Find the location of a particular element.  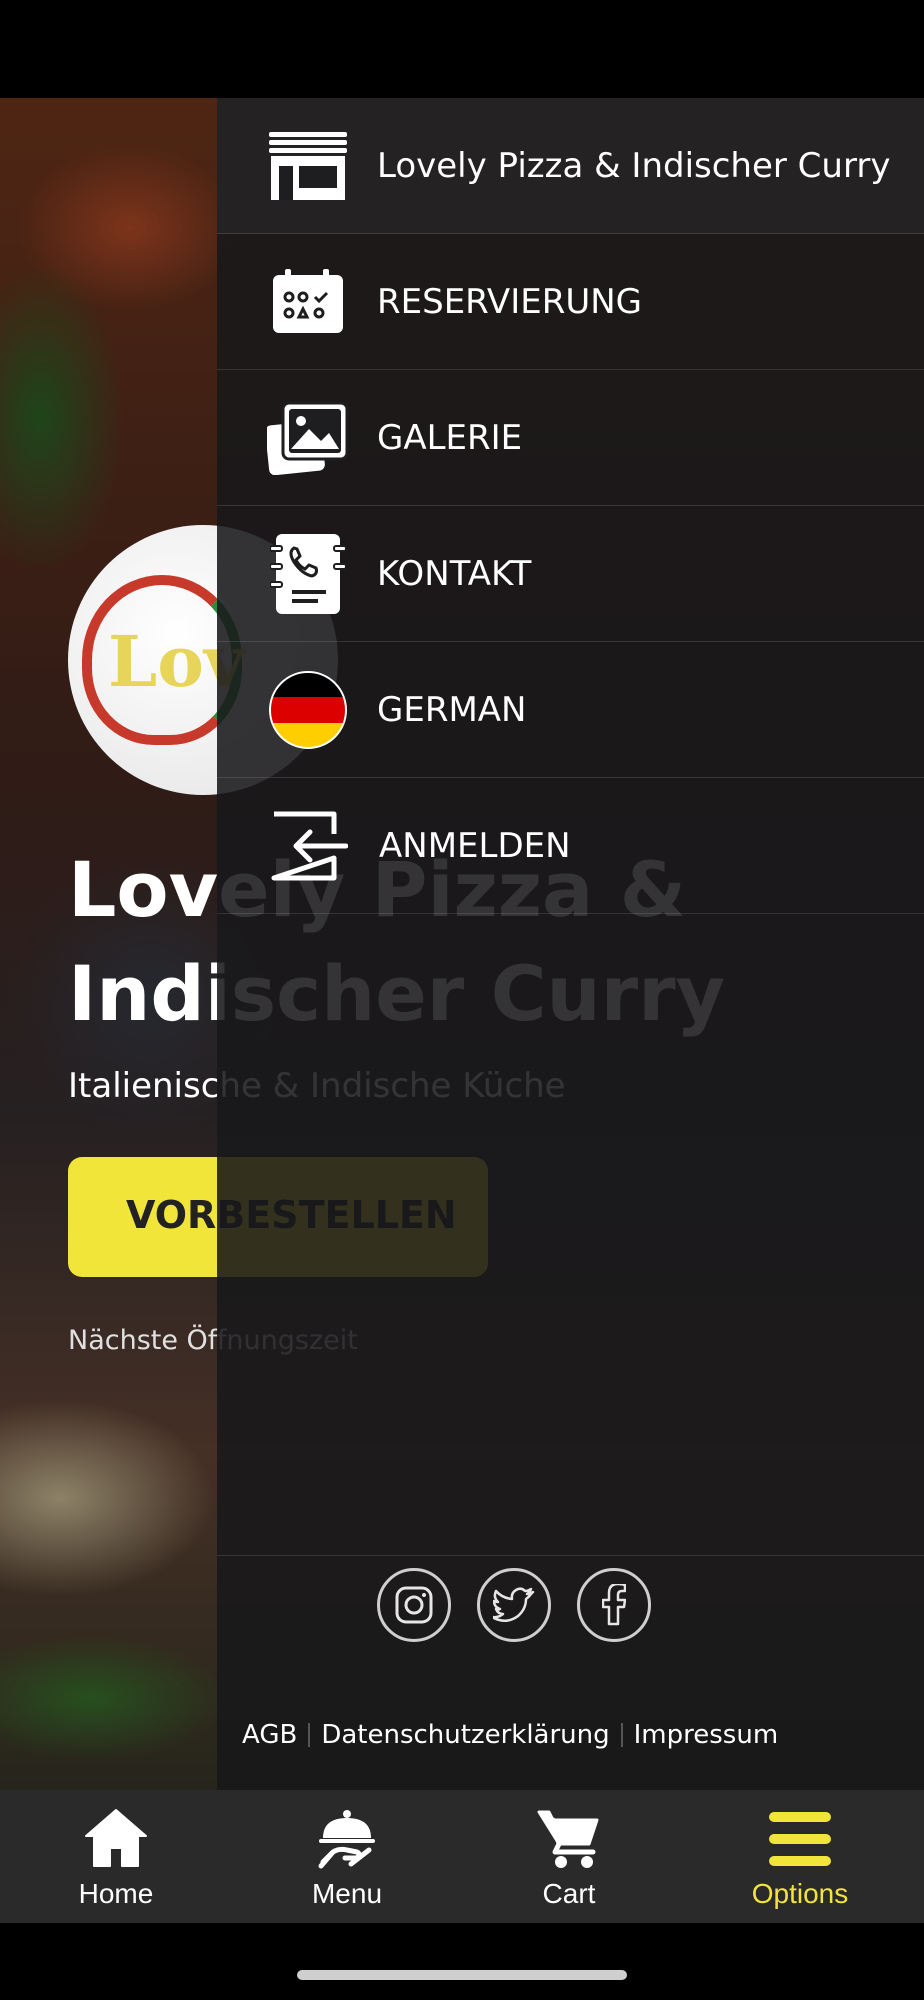

drawer-label-restaurant: Lovely Pizza & Indischer Curry is located at coordinates (634, 165).